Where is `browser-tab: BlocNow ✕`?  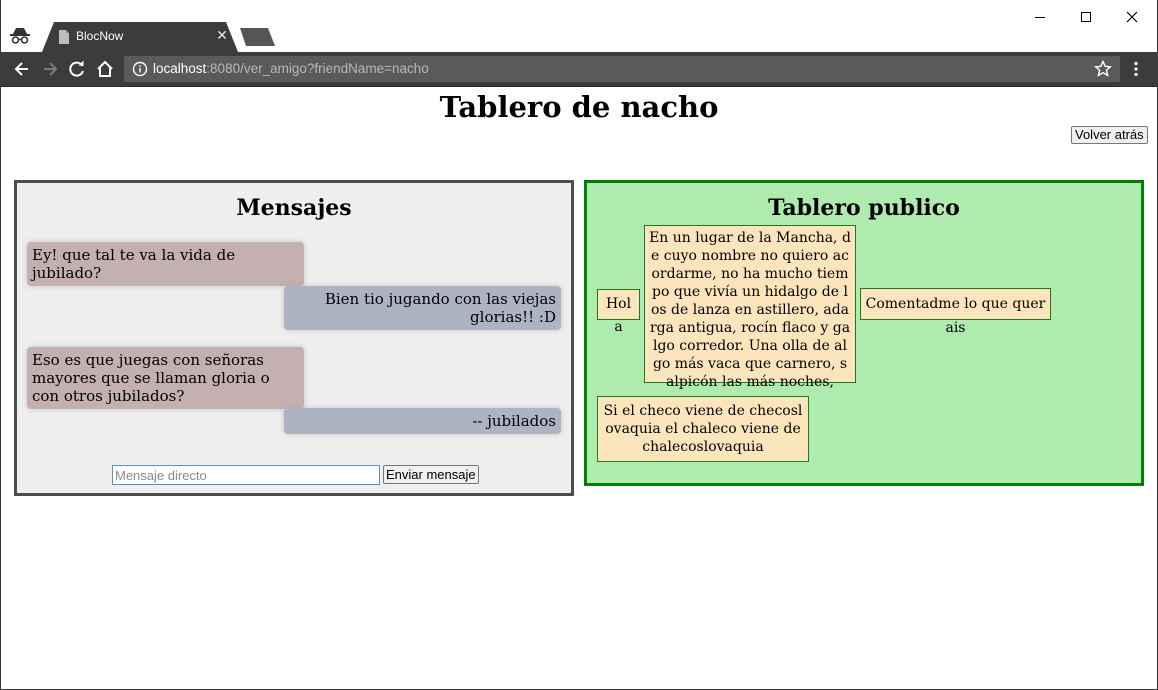
browser-tab: BlocNow ✕ is located at coordinates (140, 37).